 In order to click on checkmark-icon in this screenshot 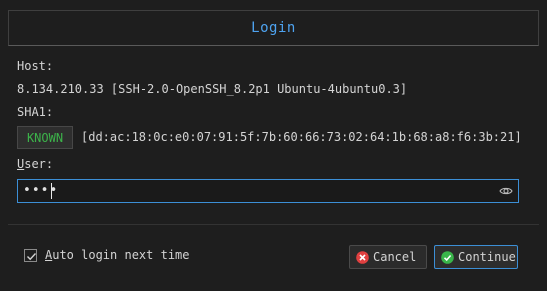, I will do `click(32, 256)`.